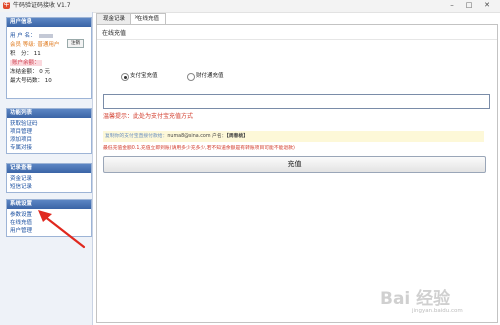  What do you see at coordinates (125, 77) in the screenshot?
I see `alipay-radio` at bounding box center [125, 77].